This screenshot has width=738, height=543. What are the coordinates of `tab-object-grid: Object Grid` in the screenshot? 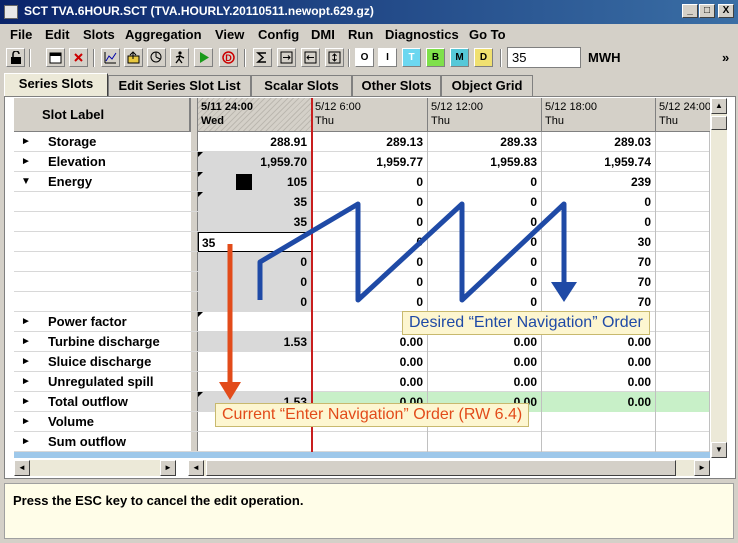 It's located at (487, 85).